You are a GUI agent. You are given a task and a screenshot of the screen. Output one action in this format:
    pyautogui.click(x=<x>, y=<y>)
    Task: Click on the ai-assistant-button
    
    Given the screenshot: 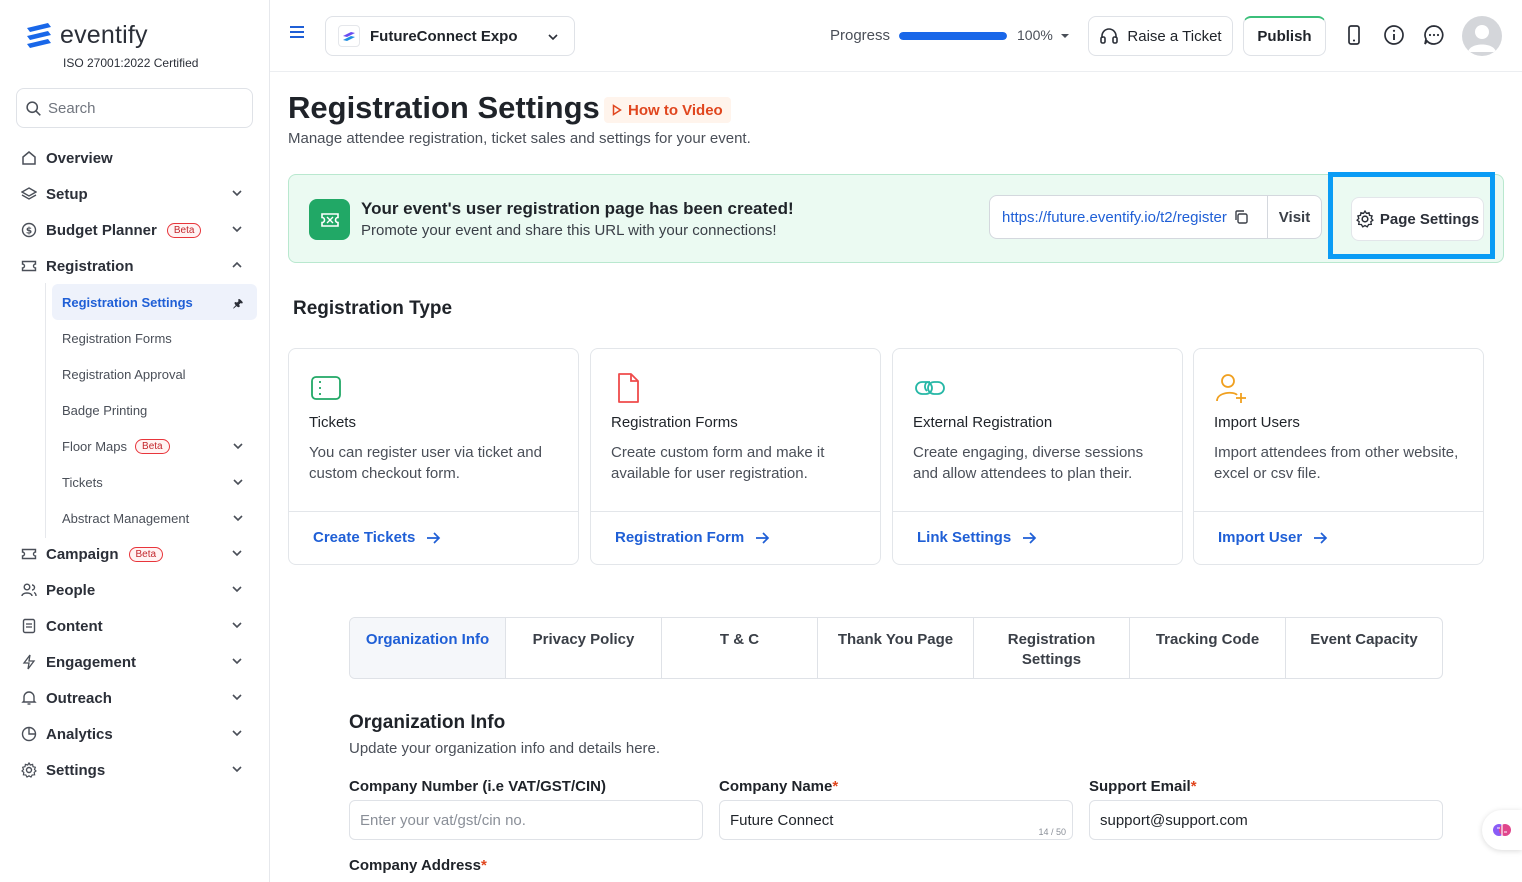 What is the action you would take?
    pyautogui.click(x=1502, y=830)
    